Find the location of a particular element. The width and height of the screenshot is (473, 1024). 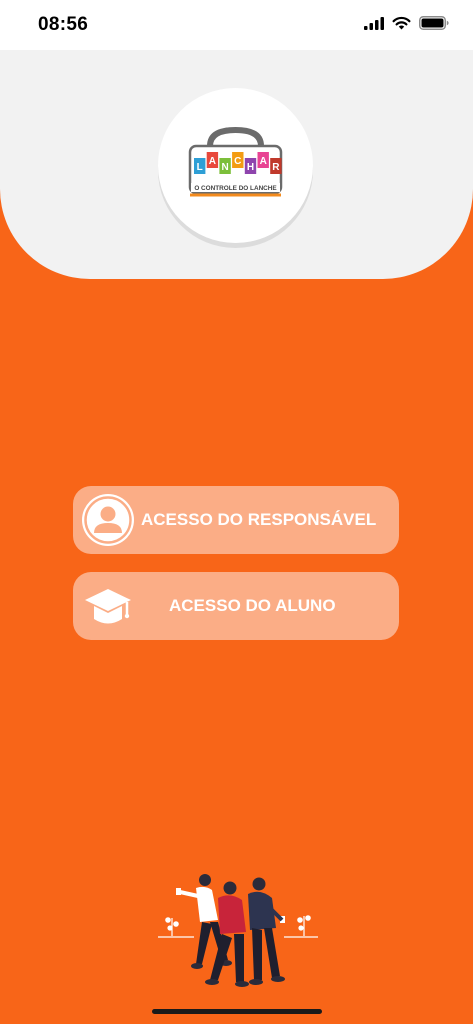

logo-letter: L is located at coordinates (200, 167).